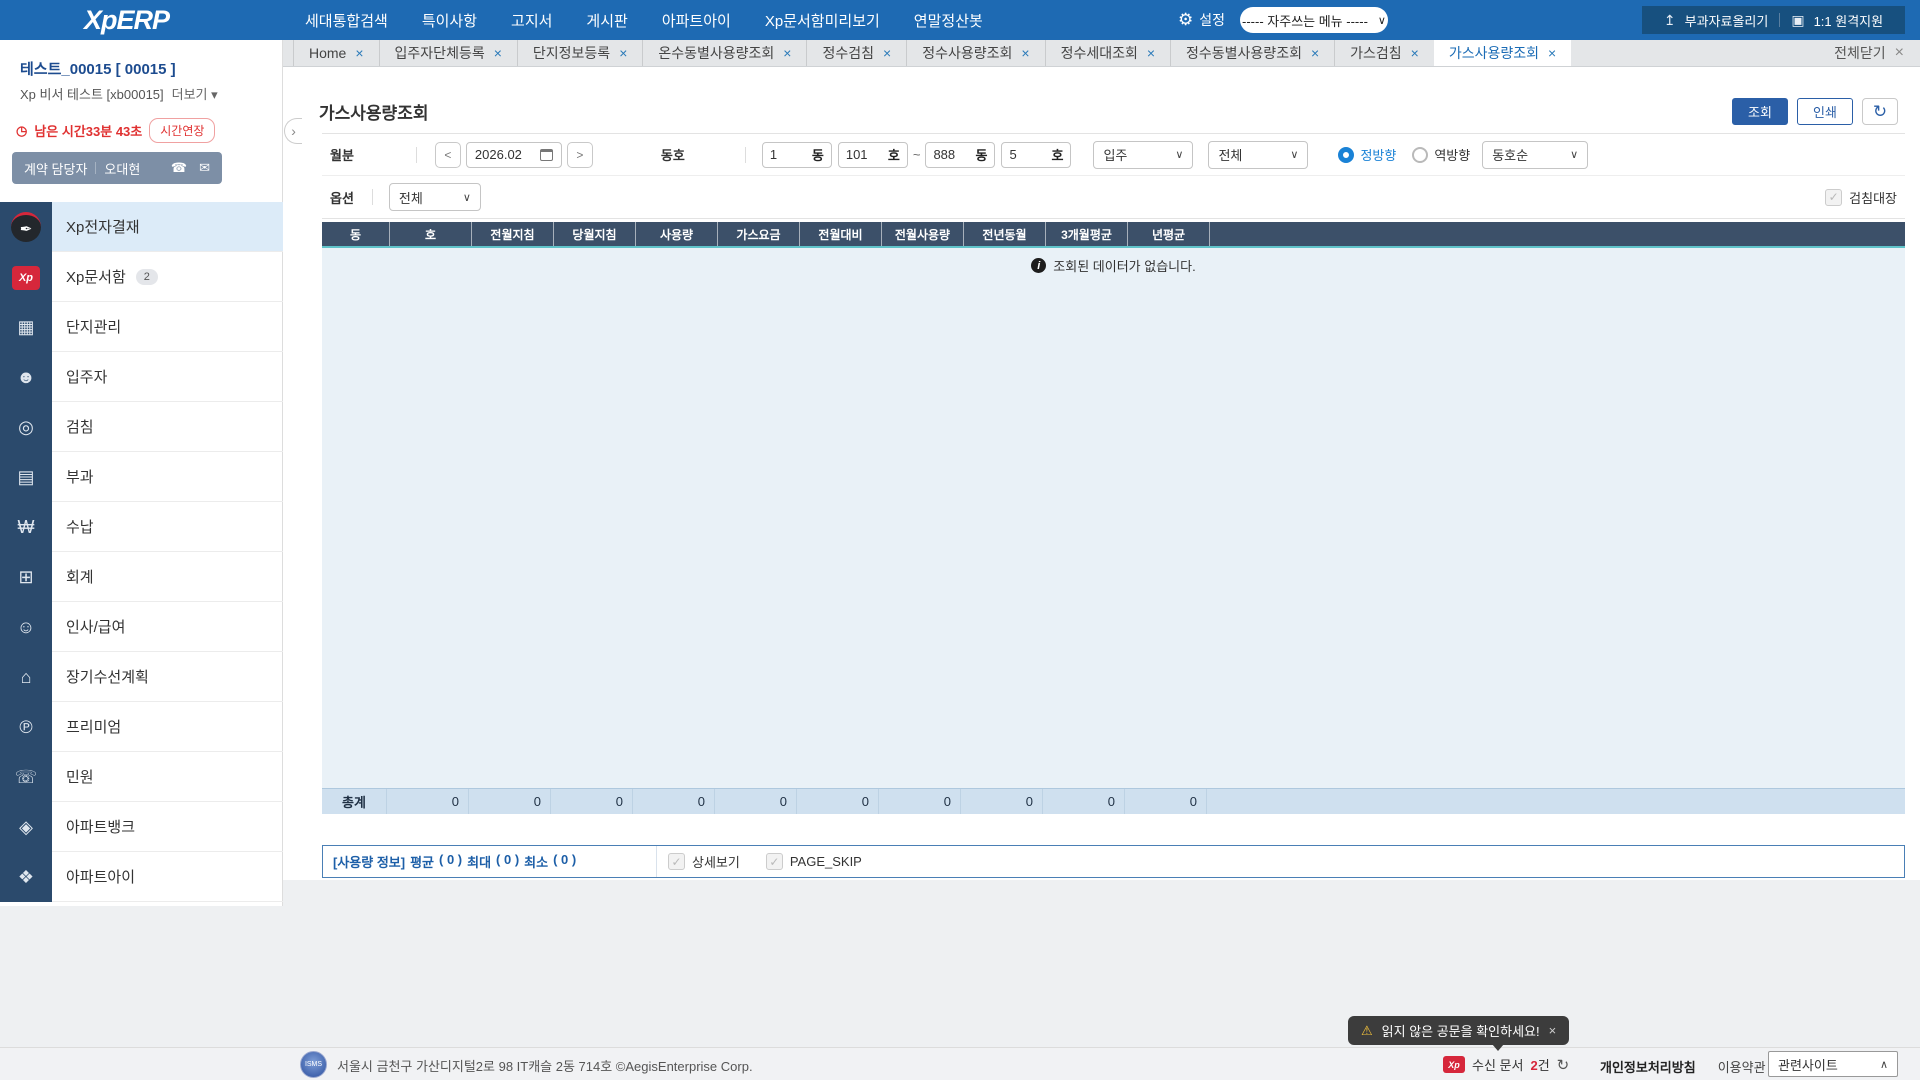  I want to click on sidebar-menu-item: ☺ 인사/급여, so click(141, 627).